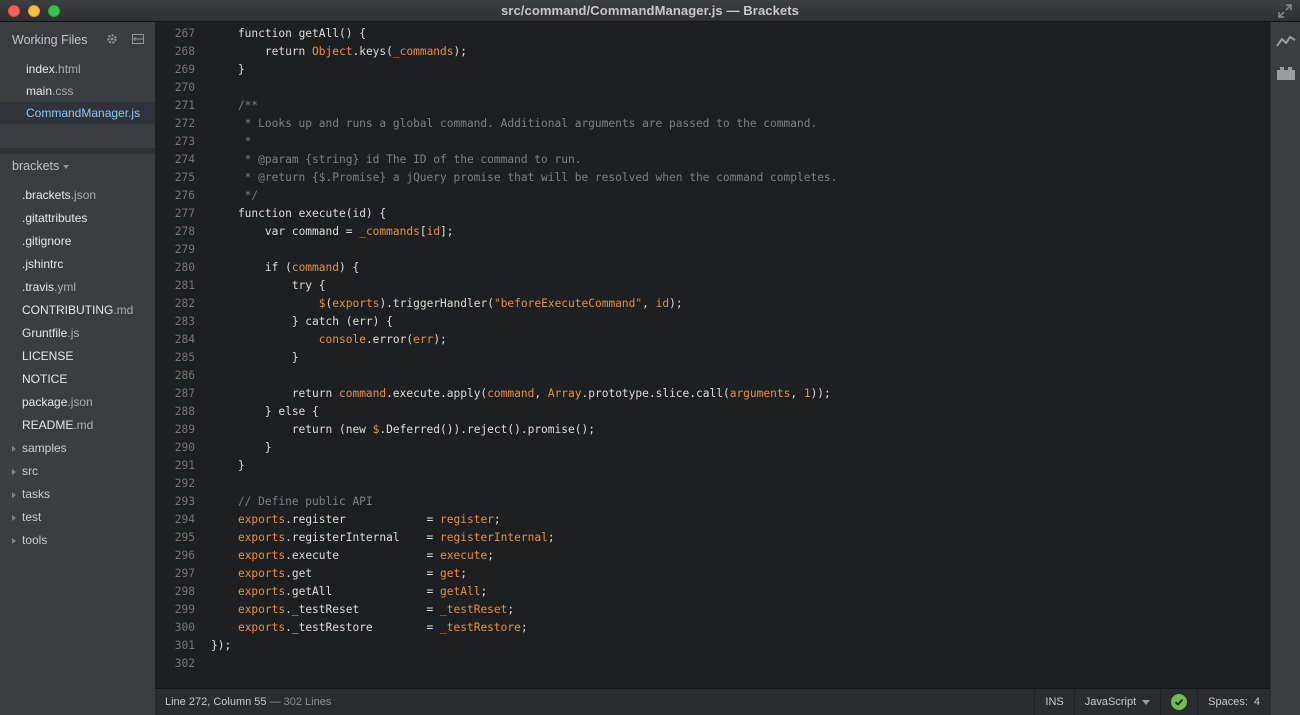  I want to click on line-number: 298, so click(184, 591).